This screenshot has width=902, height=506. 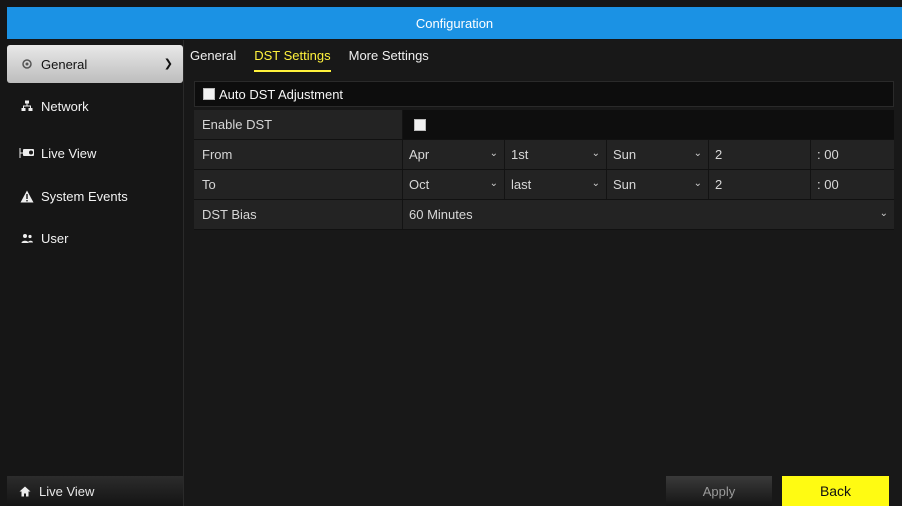 What do you see at coordinates (555, 154) in the screenshot?
I see `from-week-select: 1st ⌄` at bounding box center [555, 154].